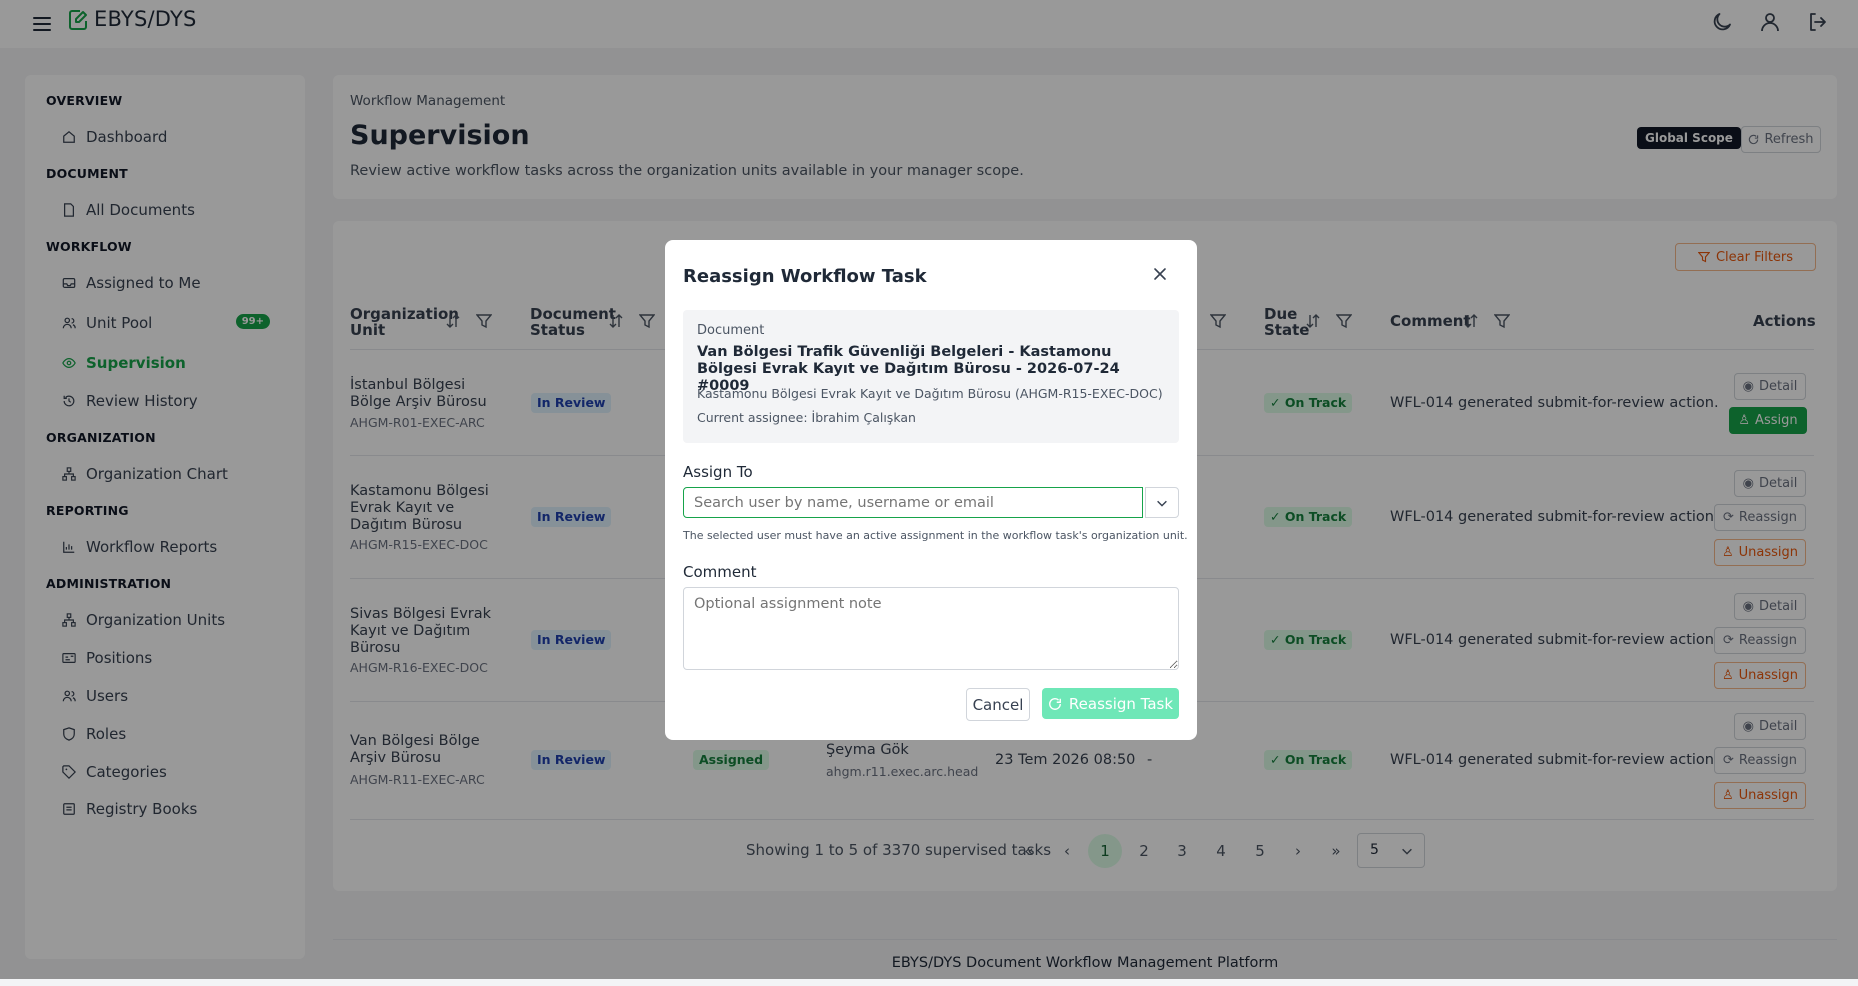 The width and height of the screenshot is (1858, 986). What do you see at coordinates (1121, 703) in the screenshot?
I see `reassign-task-label: Reassign Task` at bounding box center [1121, 703].